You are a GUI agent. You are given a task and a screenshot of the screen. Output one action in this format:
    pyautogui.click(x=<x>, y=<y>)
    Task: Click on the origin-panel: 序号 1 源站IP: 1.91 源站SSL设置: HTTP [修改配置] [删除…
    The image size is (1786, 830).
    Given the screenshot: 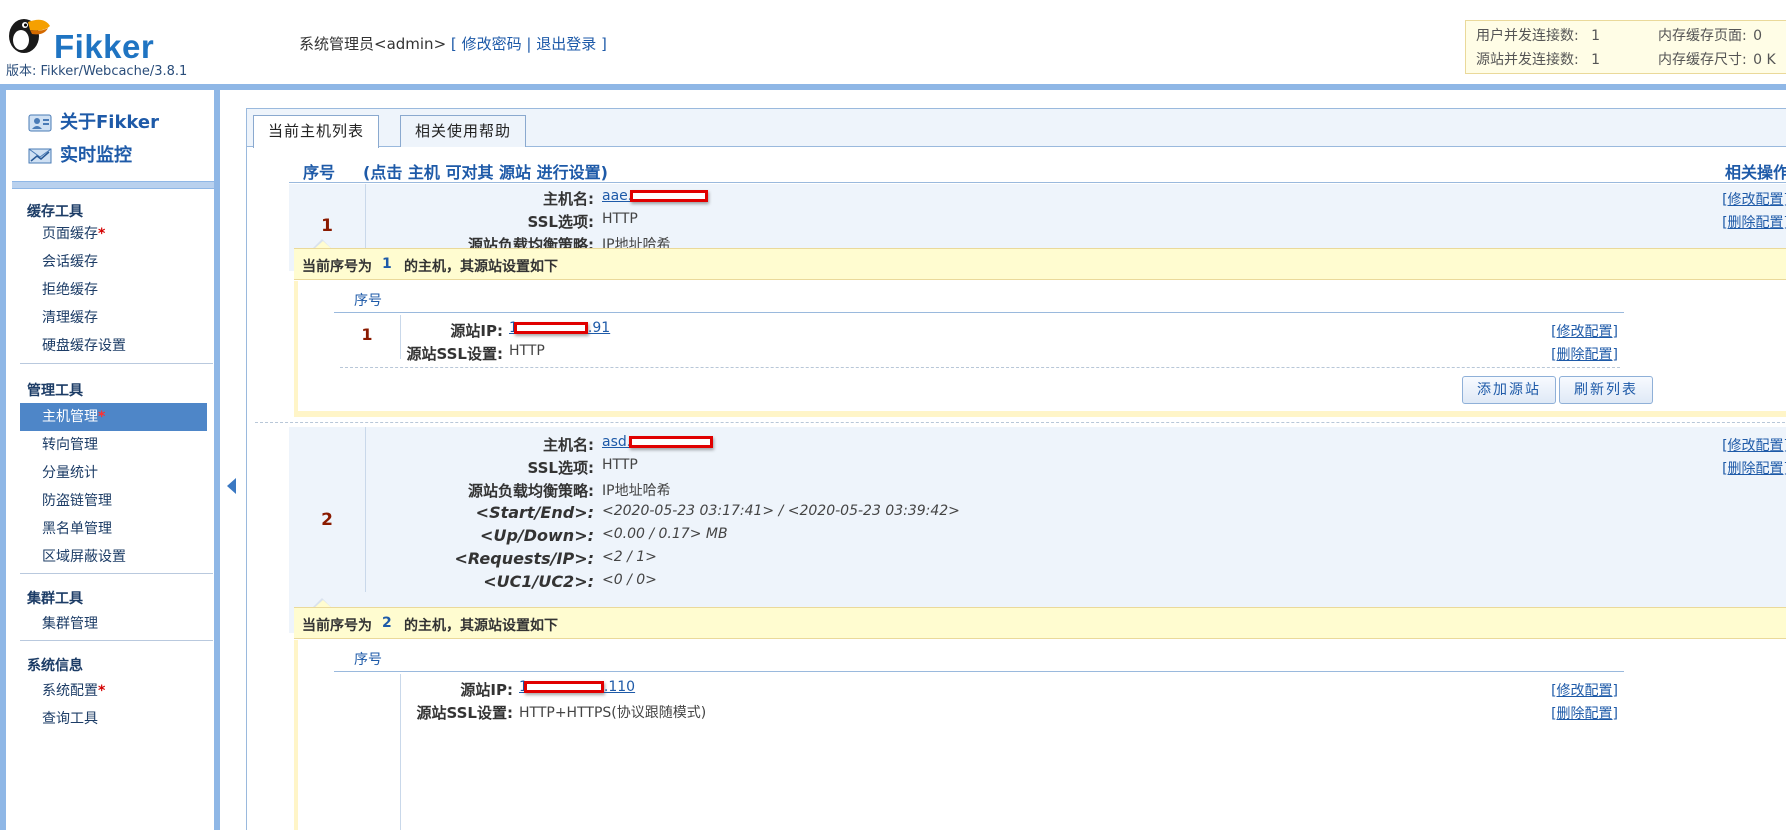 What is the action you would take?
    pyautogui.click(x=1040, y=346)
    